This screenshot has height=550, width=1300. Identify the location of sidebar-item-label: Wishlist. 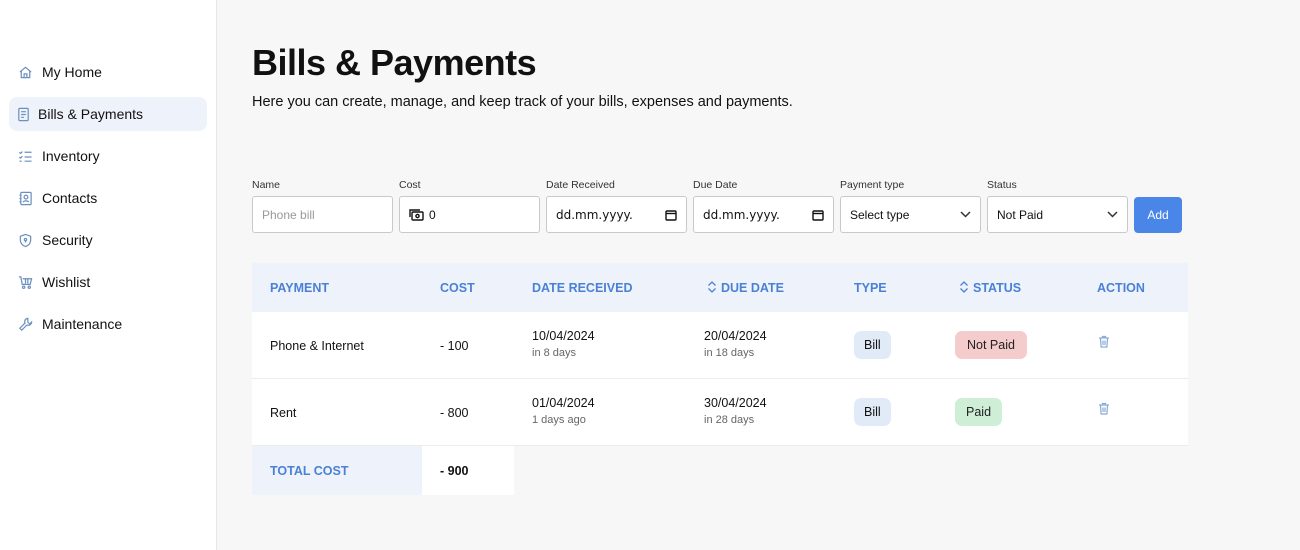
(66, 282).